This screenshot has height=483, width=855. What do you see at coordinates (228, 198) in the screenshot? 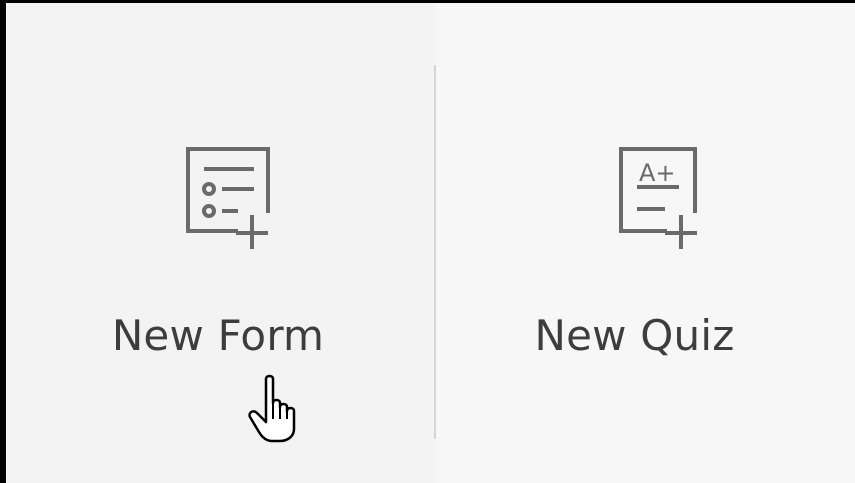
I see `form-list-add-icon` at bounding box center [228, 198].